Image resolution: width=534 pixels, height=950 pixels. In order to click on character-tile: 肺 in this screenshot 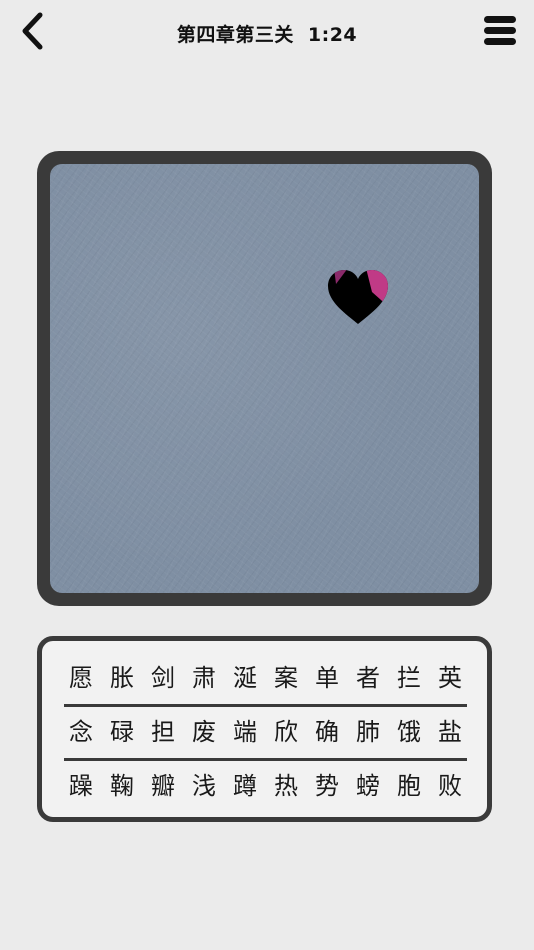, I will do `click(368, 732)`.